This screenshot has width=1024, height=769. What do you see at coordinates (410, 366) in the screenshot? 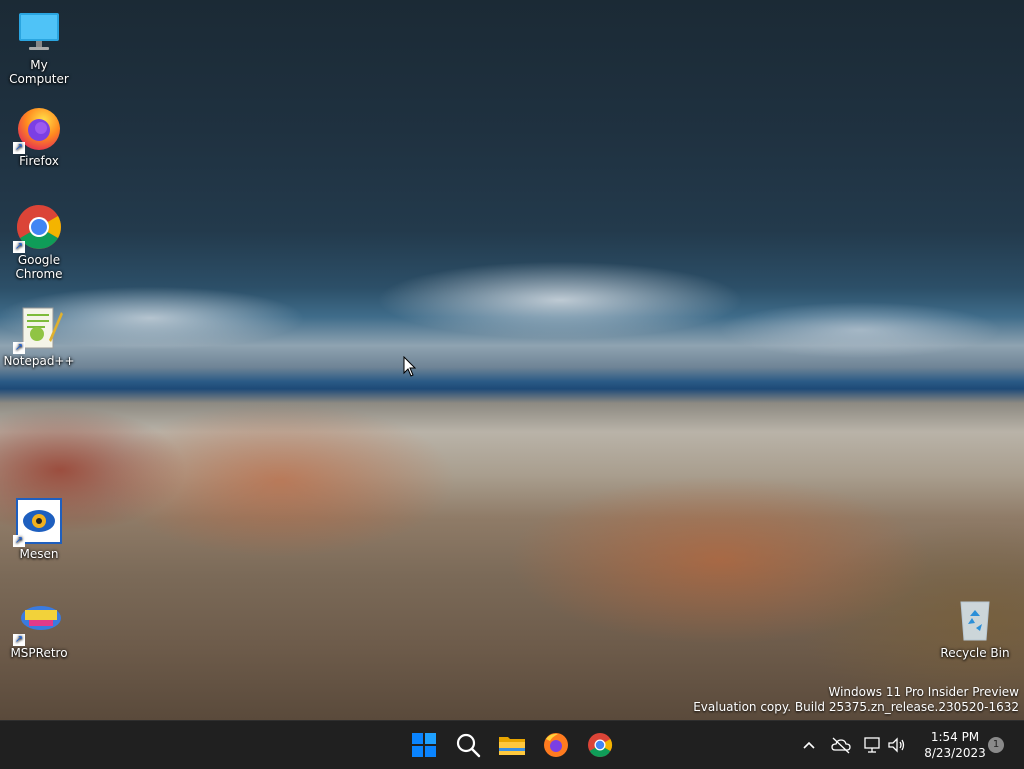
I see `mouse-cursor-icon` at bounding box center [410, 366].